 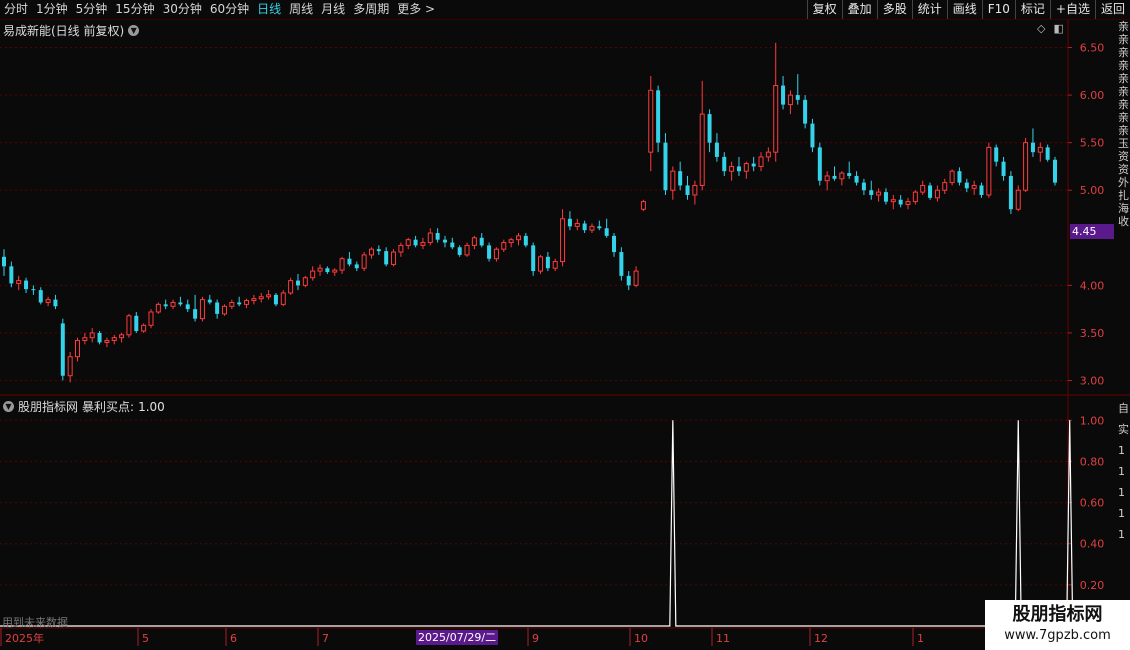 I want to click on tab-period-4: 30分钟, so click(x=182, y=9).